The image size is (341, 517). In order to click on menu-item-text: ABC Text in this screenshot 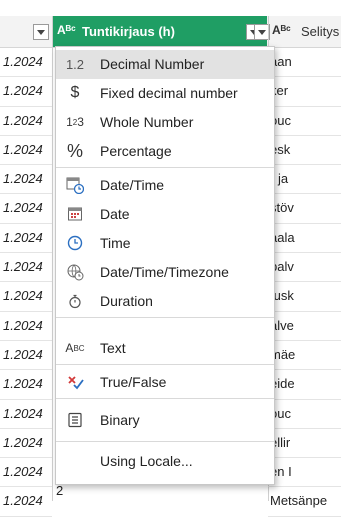, I will do `click(165, 348)`.